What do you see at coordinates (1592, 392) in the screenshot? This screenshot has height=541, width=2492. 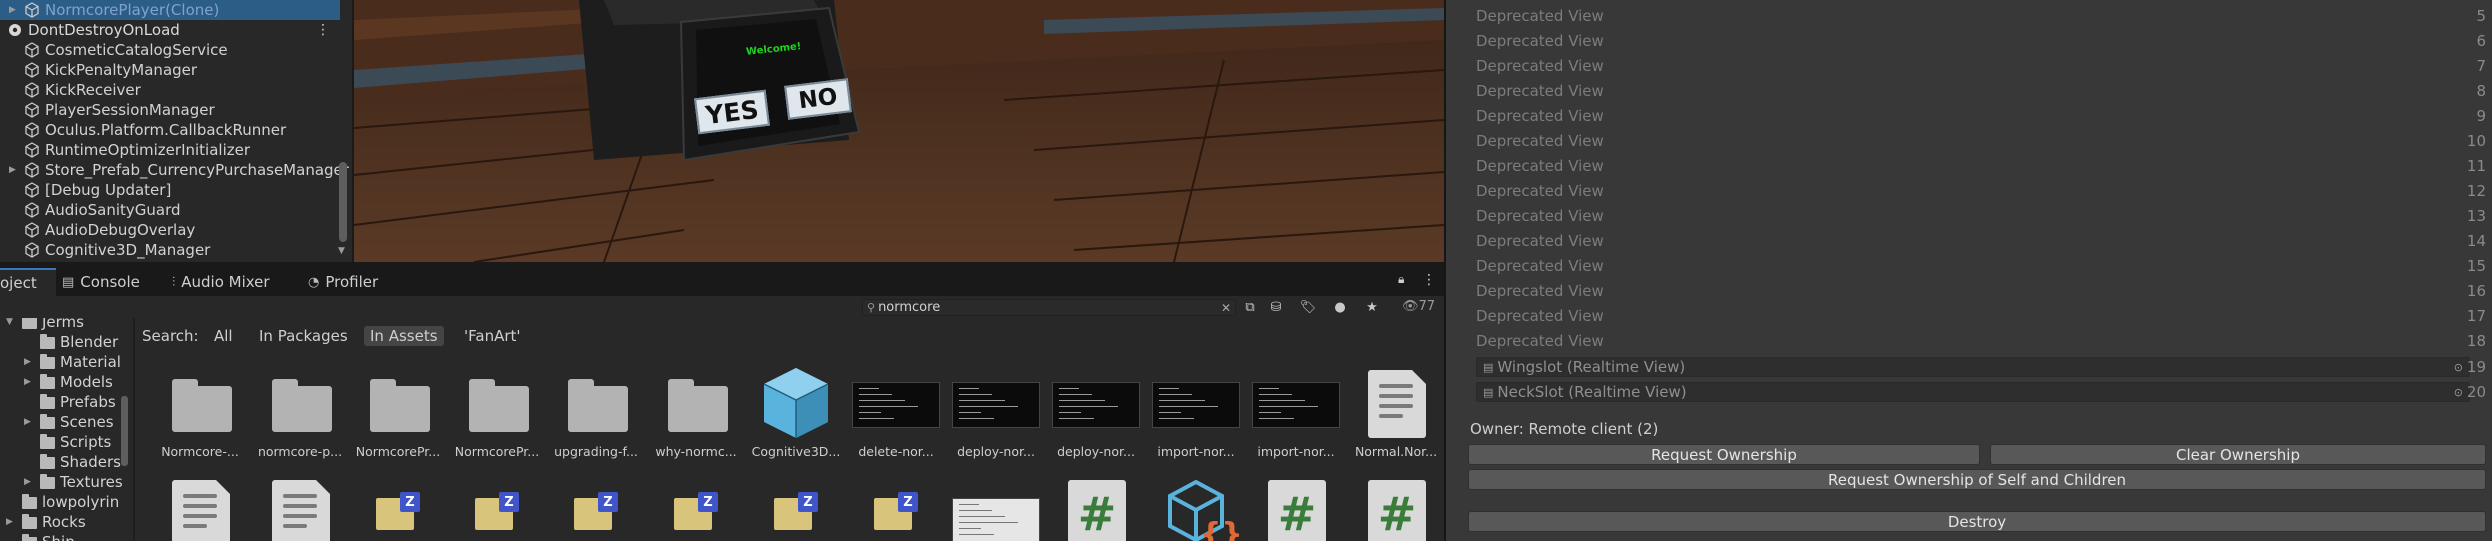 I see `object-field-label: NeckSlot (Realtime View)` at bounding box center [1592, 392].